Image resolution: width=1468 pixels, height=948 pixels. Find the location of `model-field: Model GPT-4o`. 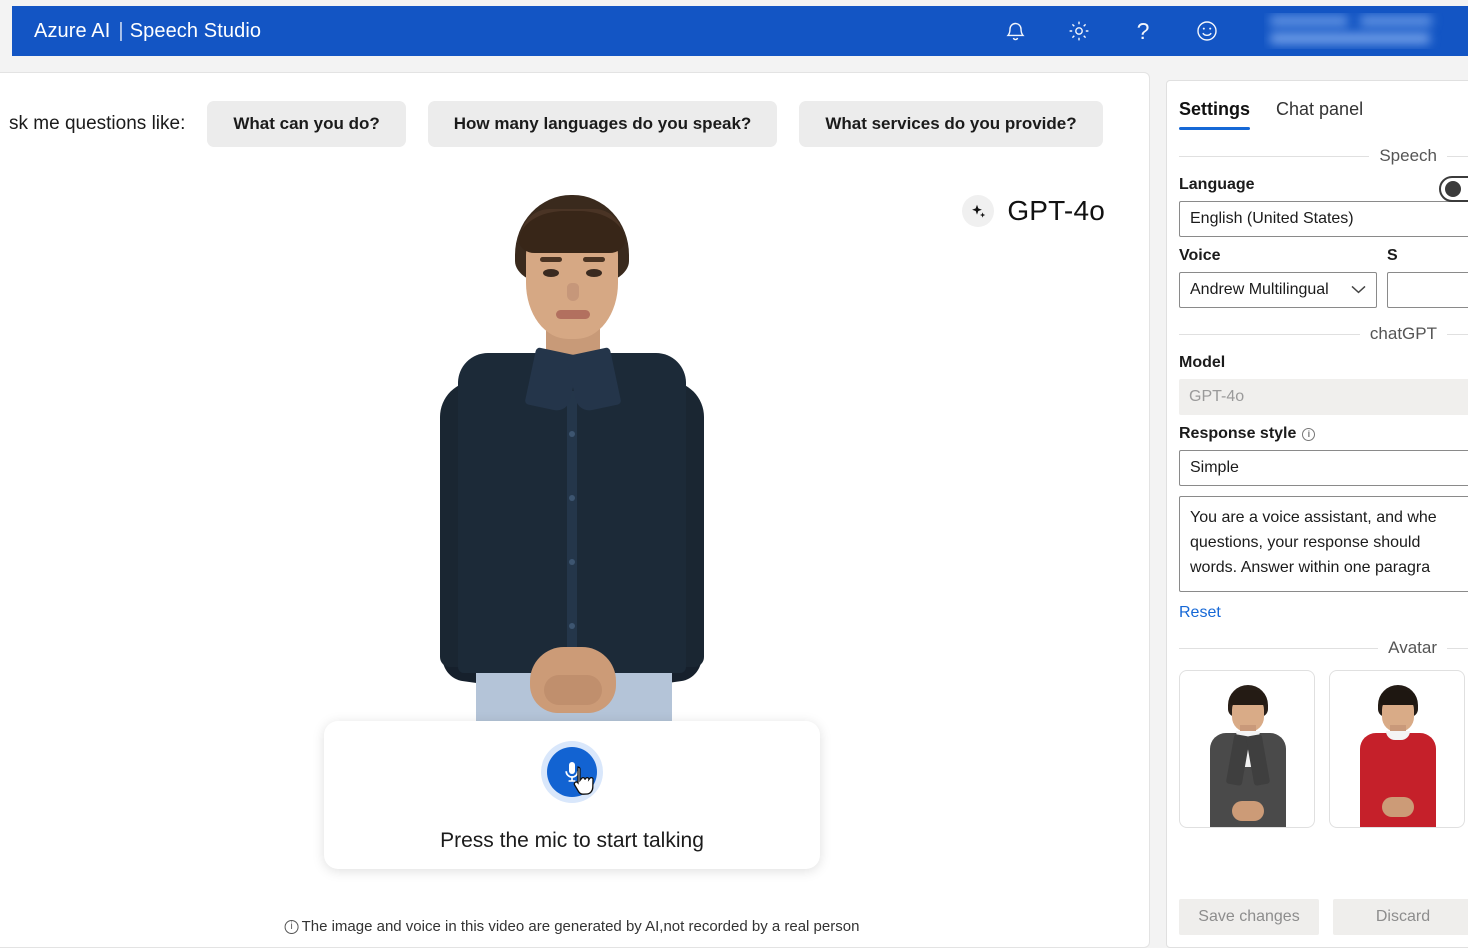

model-field: Model GPT-4o is located at coordinates (1317, 384).